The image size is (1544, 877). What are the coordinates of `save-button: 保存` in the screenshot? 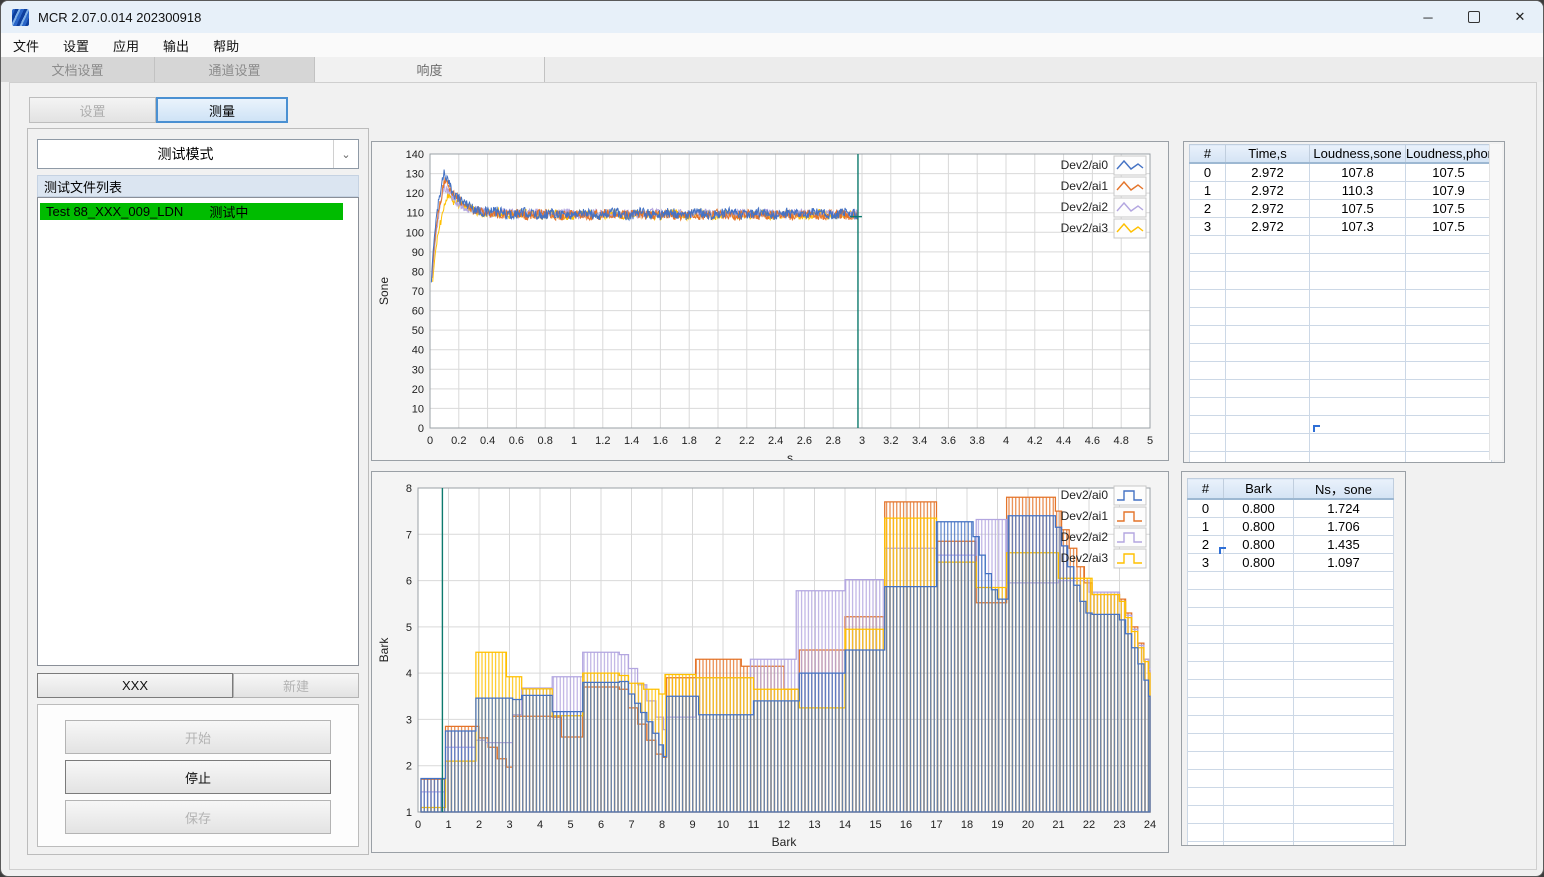 It's located at (198, 817).